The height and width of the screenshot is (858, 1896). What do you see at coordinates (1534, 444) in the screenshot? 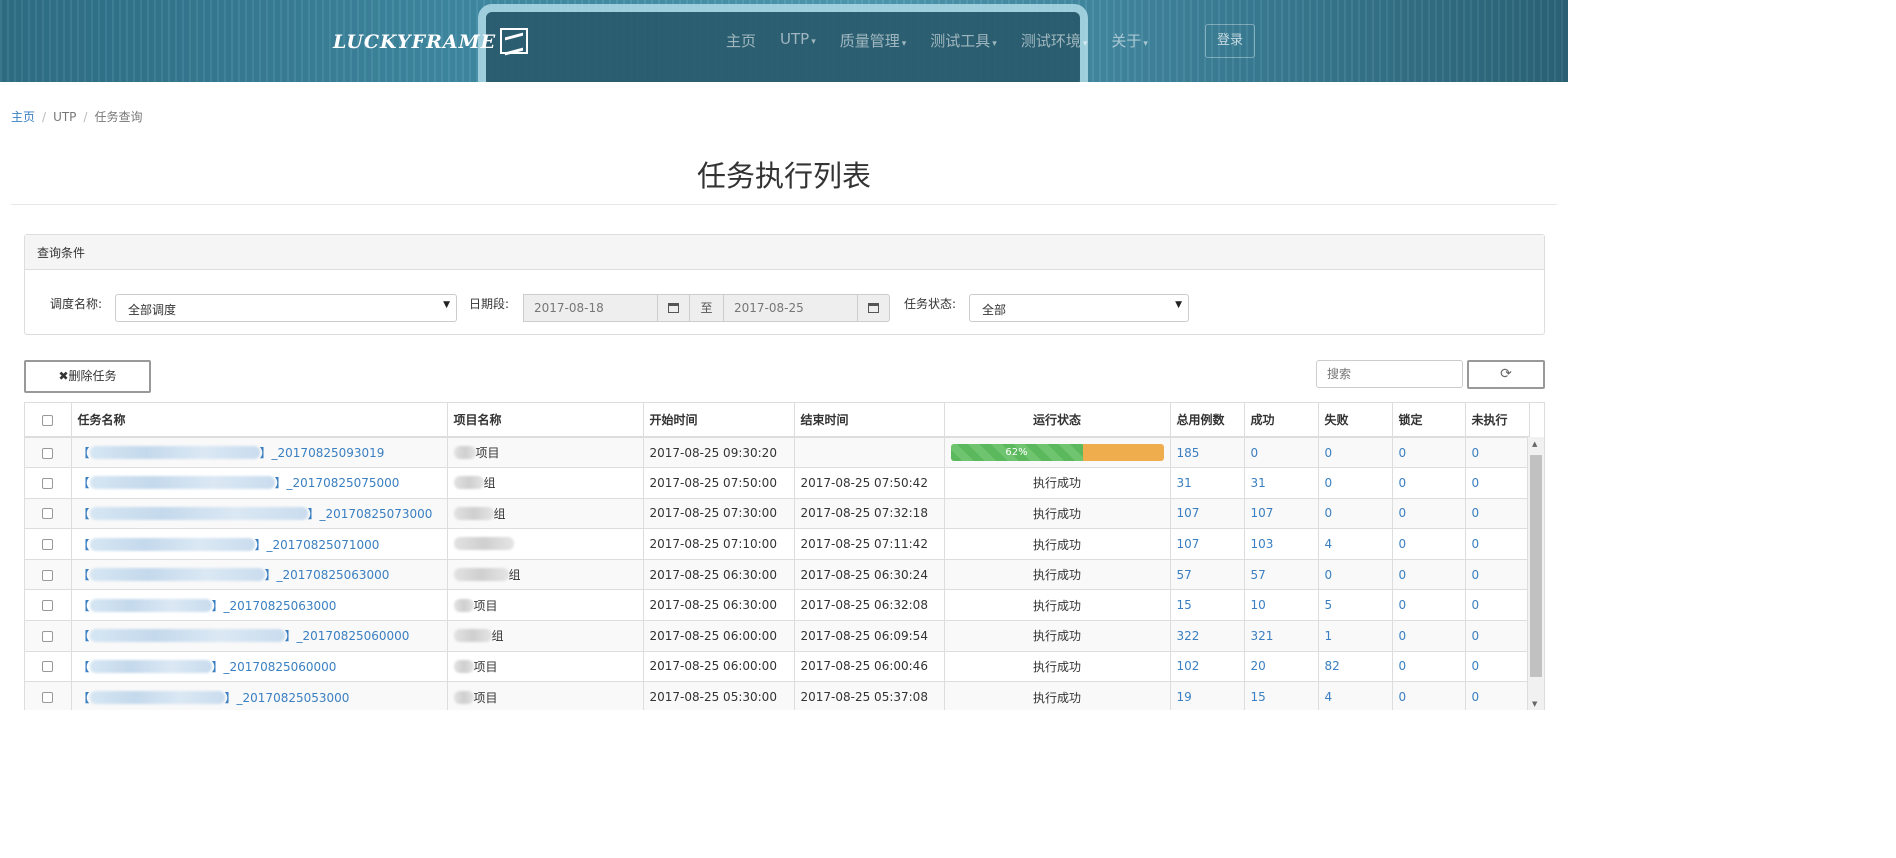
I see `scroll-up-icon: ▲` at bounding box center [1534, 444].